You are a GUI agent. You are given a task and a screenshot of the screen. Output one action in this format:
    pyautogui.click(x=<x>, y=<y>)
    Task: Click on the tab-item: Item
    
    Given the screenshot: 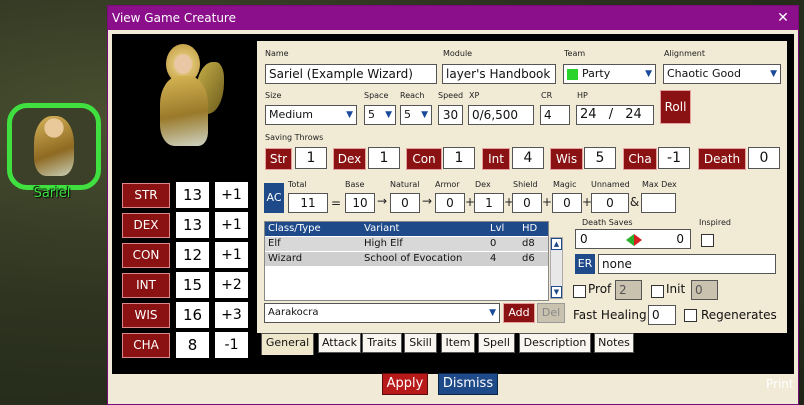 What is the action you would take?
    pyautogui.click(x=458, y=343)
    